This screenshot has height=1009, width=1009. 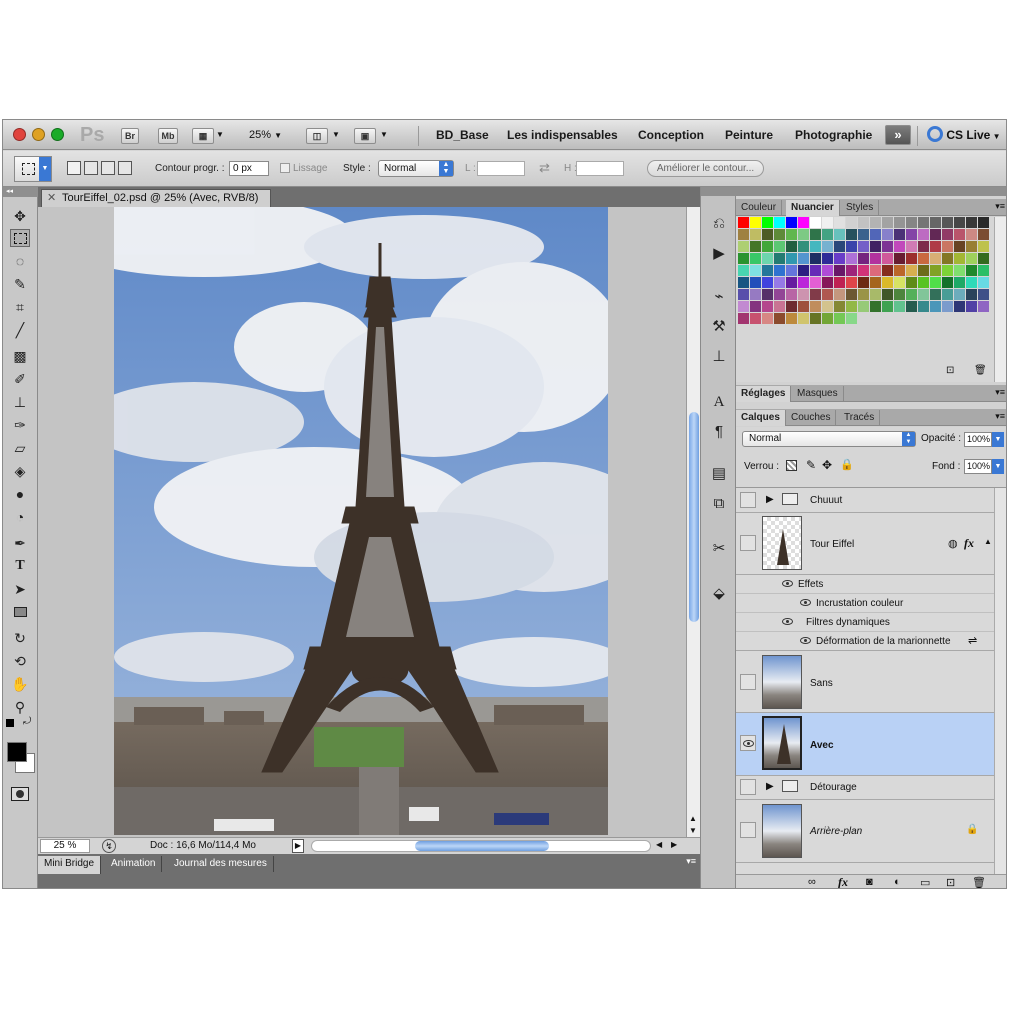 What do you see at coordinates (827, 465) in the screenshot?
I see `lock-position-icon: ✥` at bounding box center [827, 465].